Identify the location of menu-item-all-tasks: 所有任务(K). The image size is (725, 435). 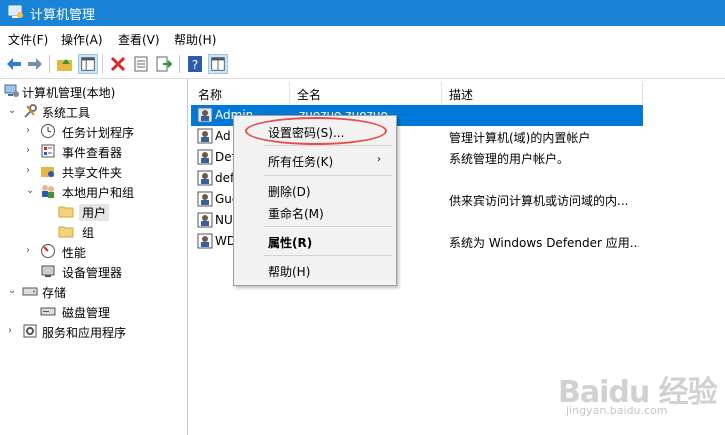
(300, 161).